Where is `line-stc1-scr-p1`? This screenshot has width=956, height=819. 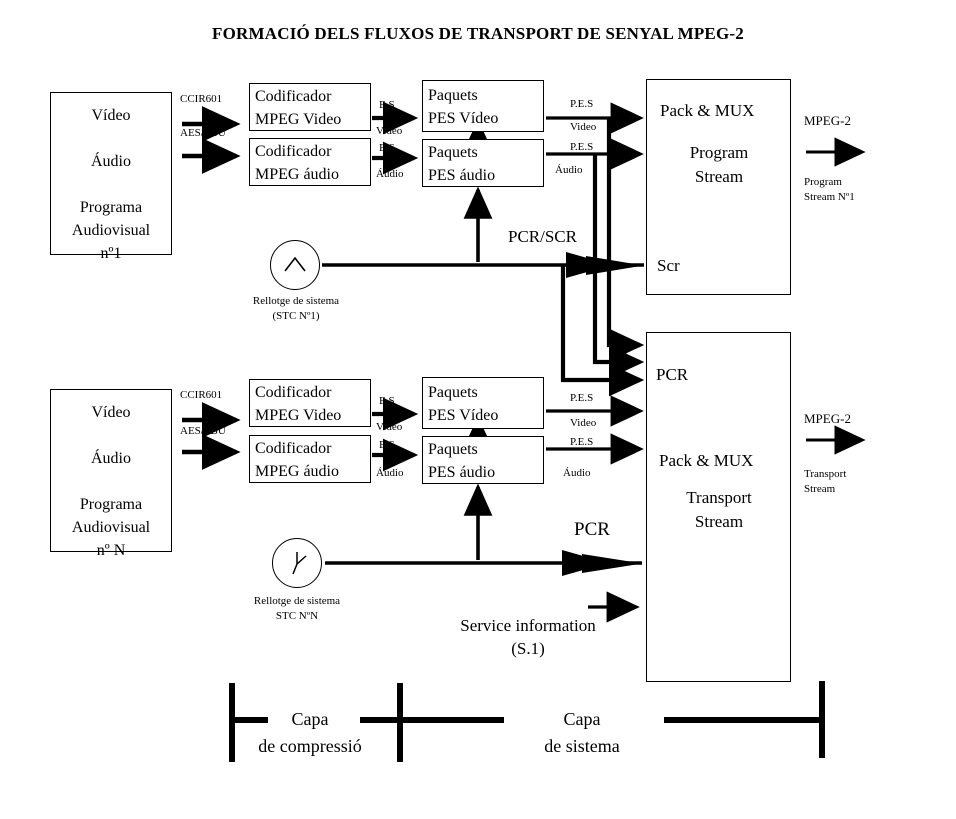 line-stc1-scr-p1 is located at coordinates (483, 265).